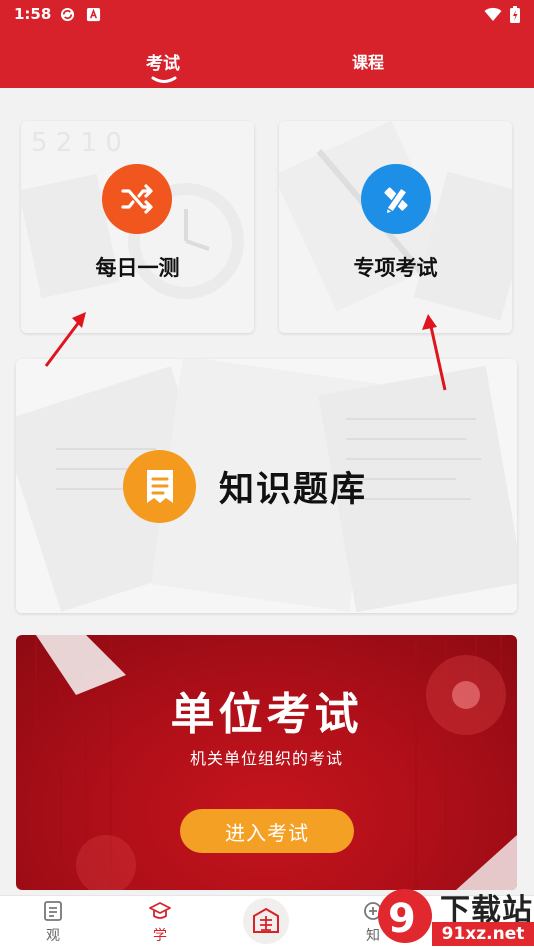 This screenshot has height=950, width=534. What do you see at coordinates (267, 15) in the screenshot?
I see `status-bar: 1:58` at bounding box center [267, 15].